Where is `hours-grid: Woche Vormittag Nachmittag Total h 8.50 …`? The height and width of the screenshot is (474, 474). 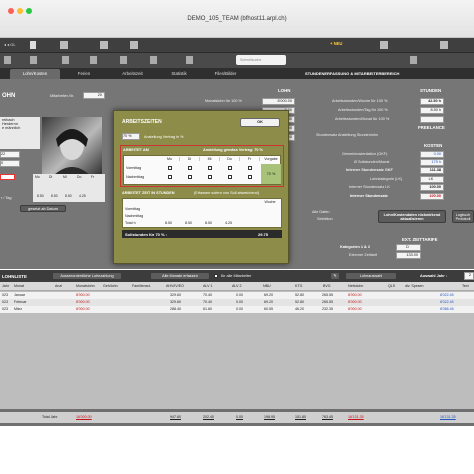 hours-grid: Woche Vormittag Nachmittag Total h 8.50 … is located at coordinates (202, 213).